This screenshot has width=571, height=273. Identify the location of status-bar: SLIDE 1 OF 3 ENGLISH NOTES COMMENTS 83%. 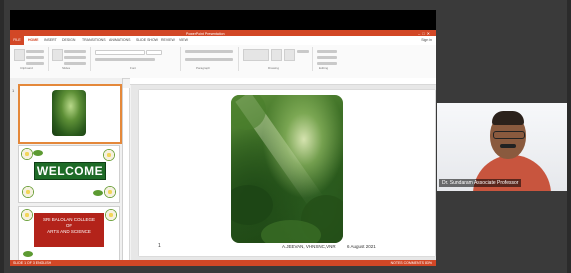
(223, 263).